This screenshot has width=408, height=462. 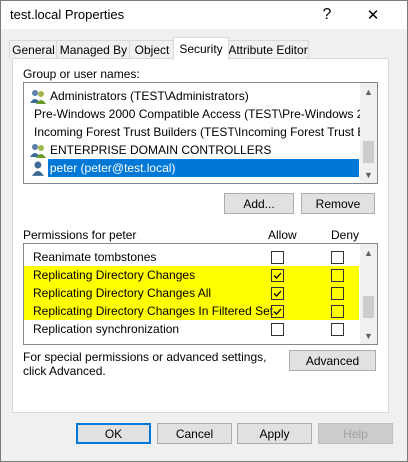 I want to click on list-item-label: Administrators (TEST\Administrators), so click(x=149, y=96).